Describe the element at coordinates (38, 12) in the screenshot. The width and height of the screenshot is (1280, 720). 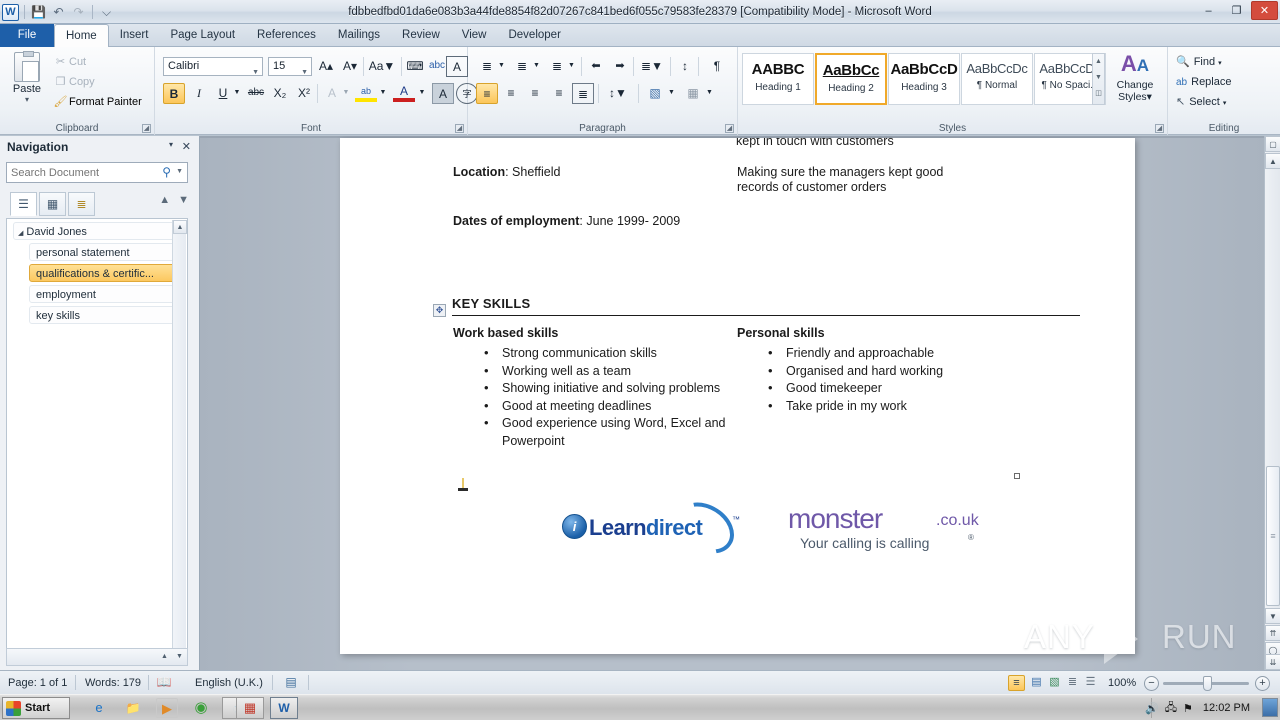
I see `save-icon: 💾` at that location.